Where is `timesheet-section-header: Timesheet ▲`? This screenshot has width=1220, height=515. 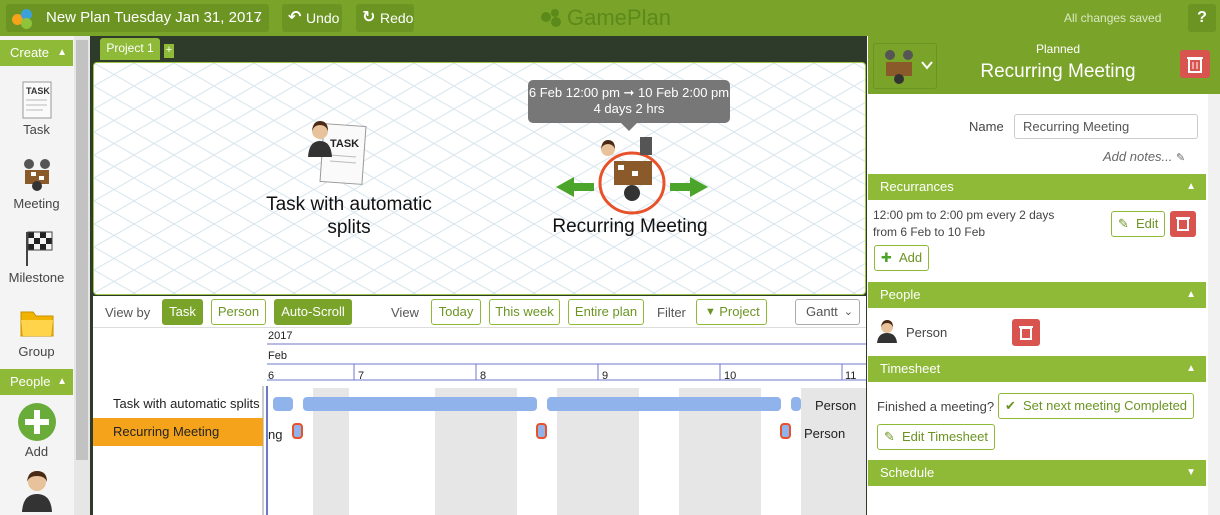
timesheet-section-header: Timesheet ▲ is located at coordinates (1037, 369).